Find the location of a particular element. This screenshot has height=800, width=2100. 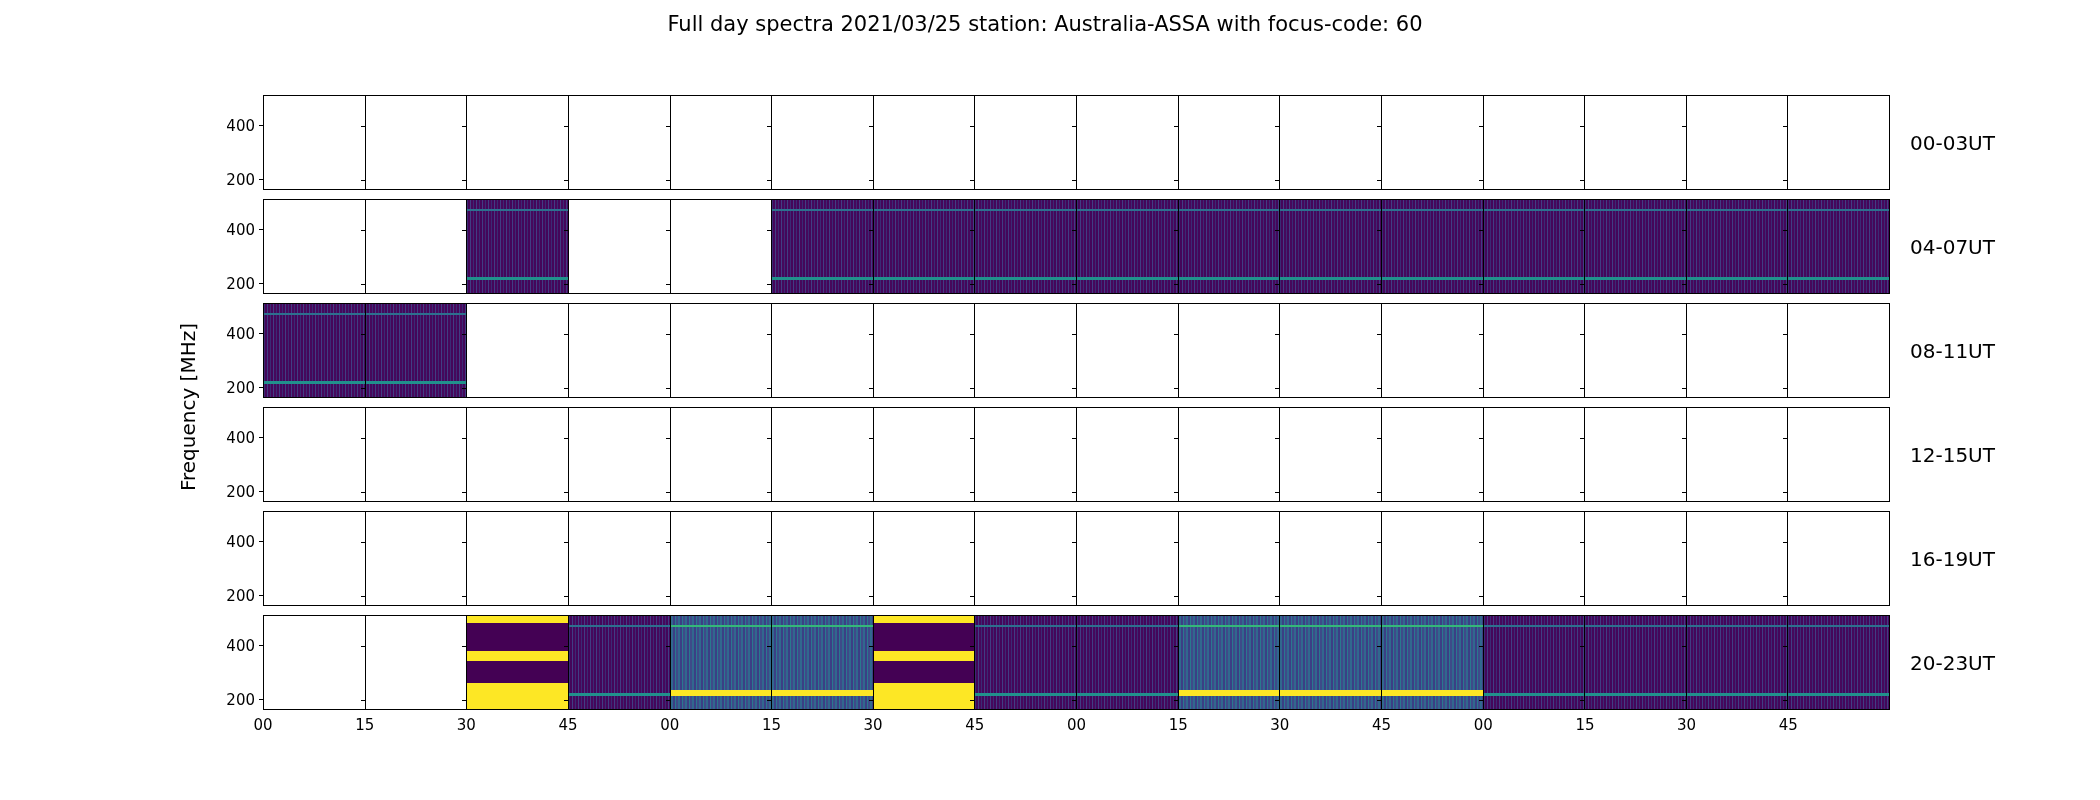

row-label: 16-19UT is located at coordinates (1952, 558).